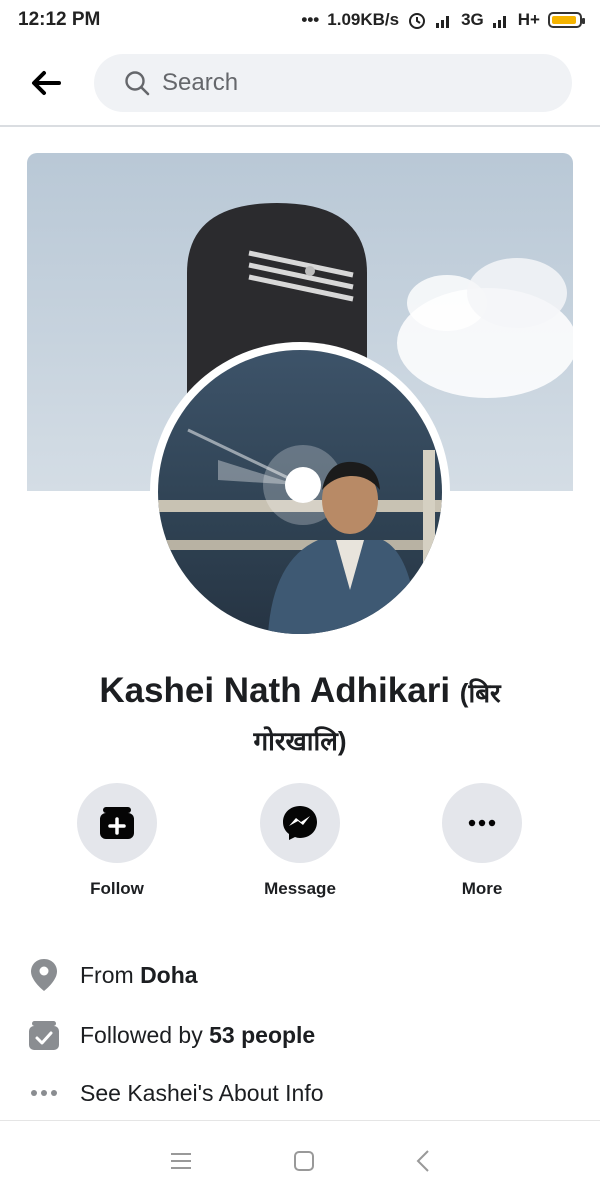 This screenshot has width=600, height=1201. I want to click on info-row-followers: Followed by 53 people, so click(300, 1035).